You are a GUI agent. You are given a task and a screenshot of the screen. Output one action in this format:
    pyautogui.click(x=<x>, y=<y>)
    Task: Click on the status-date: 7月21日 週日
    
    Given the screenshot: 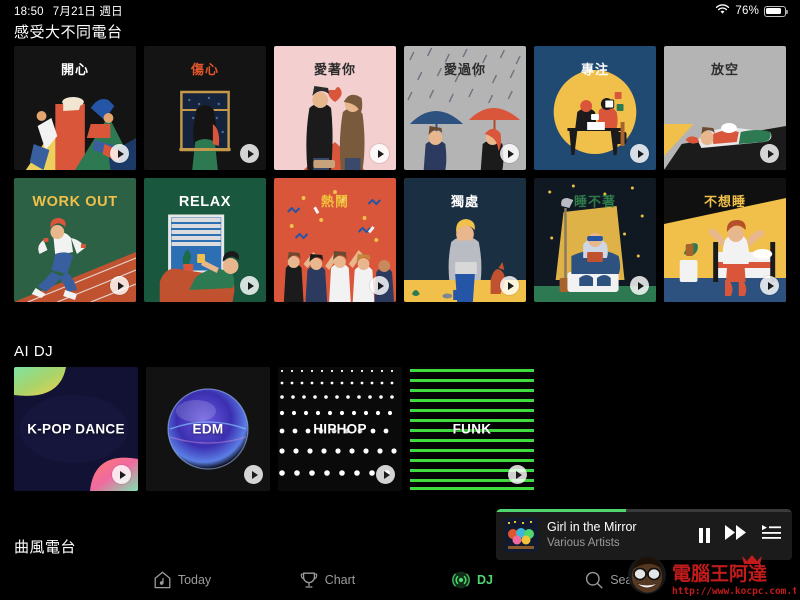 What is the action you would take?
    pyautogui.click(x=87, y=12)
    